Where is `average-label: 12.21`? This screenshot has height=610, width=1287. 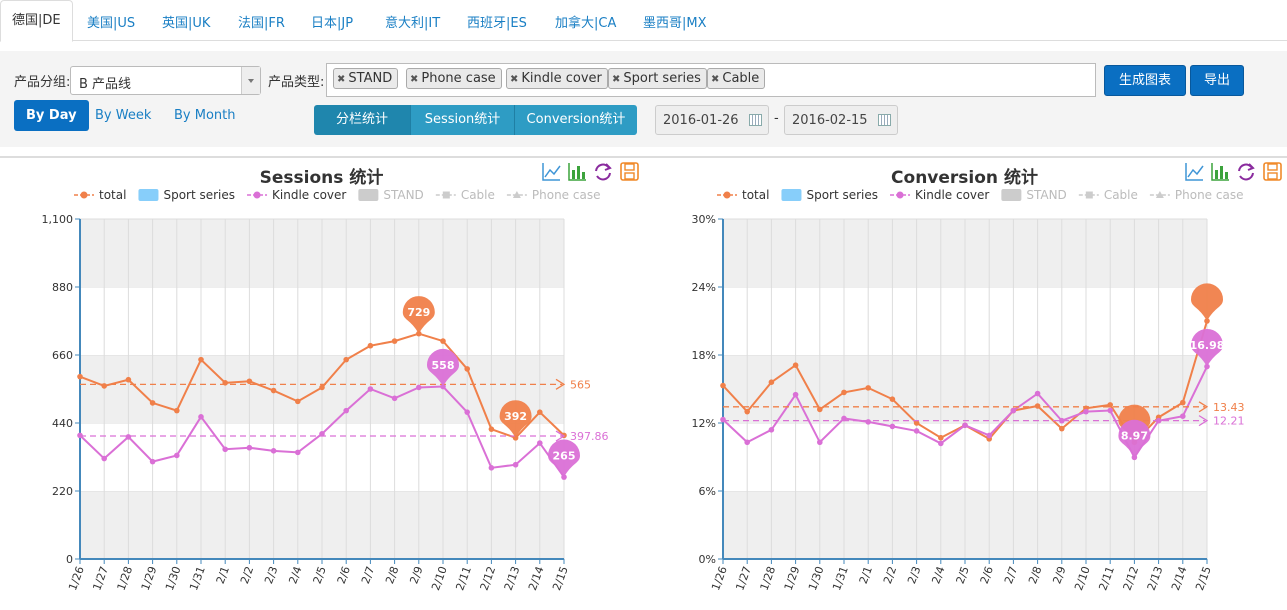
average-label: 12.21 is located at coordinates (1229, 421).